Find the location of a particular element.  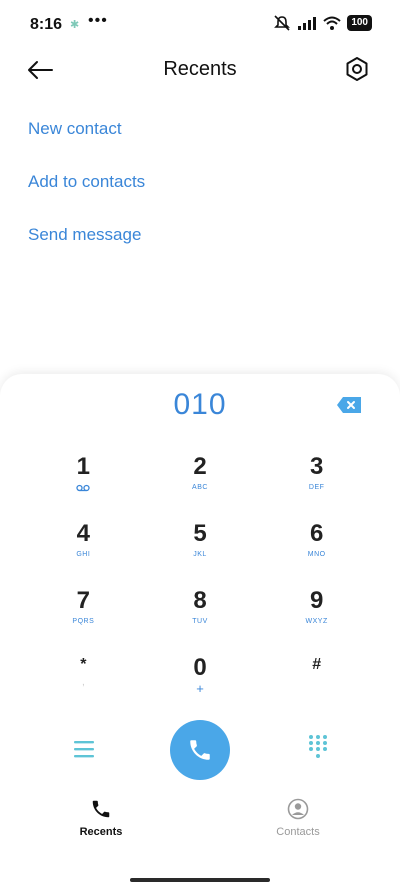

key-3: 3 DEF is located at coordinates (316, 485).